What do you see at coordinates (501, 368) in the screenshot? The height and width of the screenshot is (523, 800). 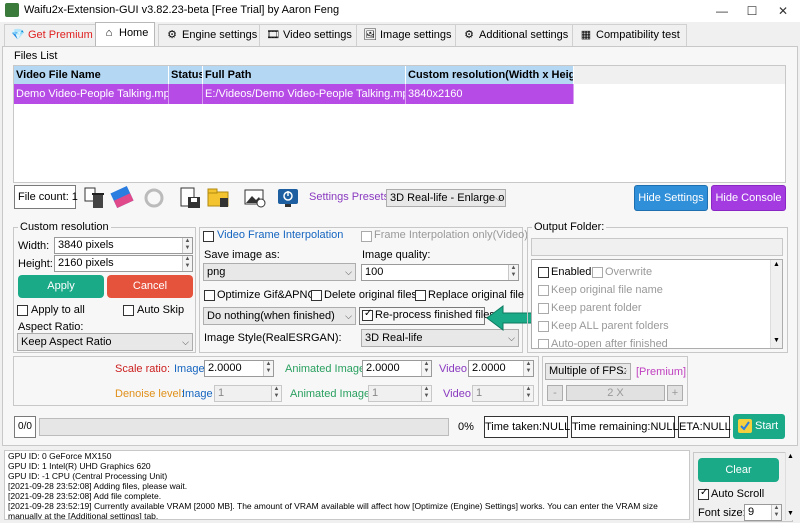 I see `scale-video-input: 2.0000 ▲ ▼` at bounding box center [501, 368].